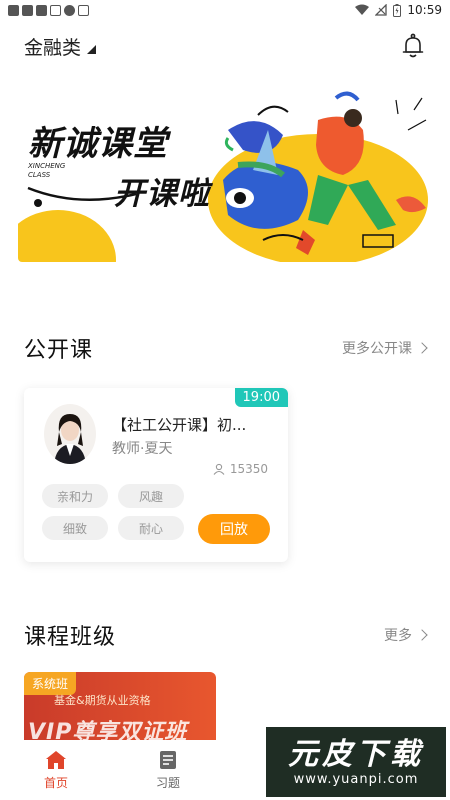  Describe the element at coordinates (261, 397) in the screenshot. I see `time-badge: 19:00` at that location.